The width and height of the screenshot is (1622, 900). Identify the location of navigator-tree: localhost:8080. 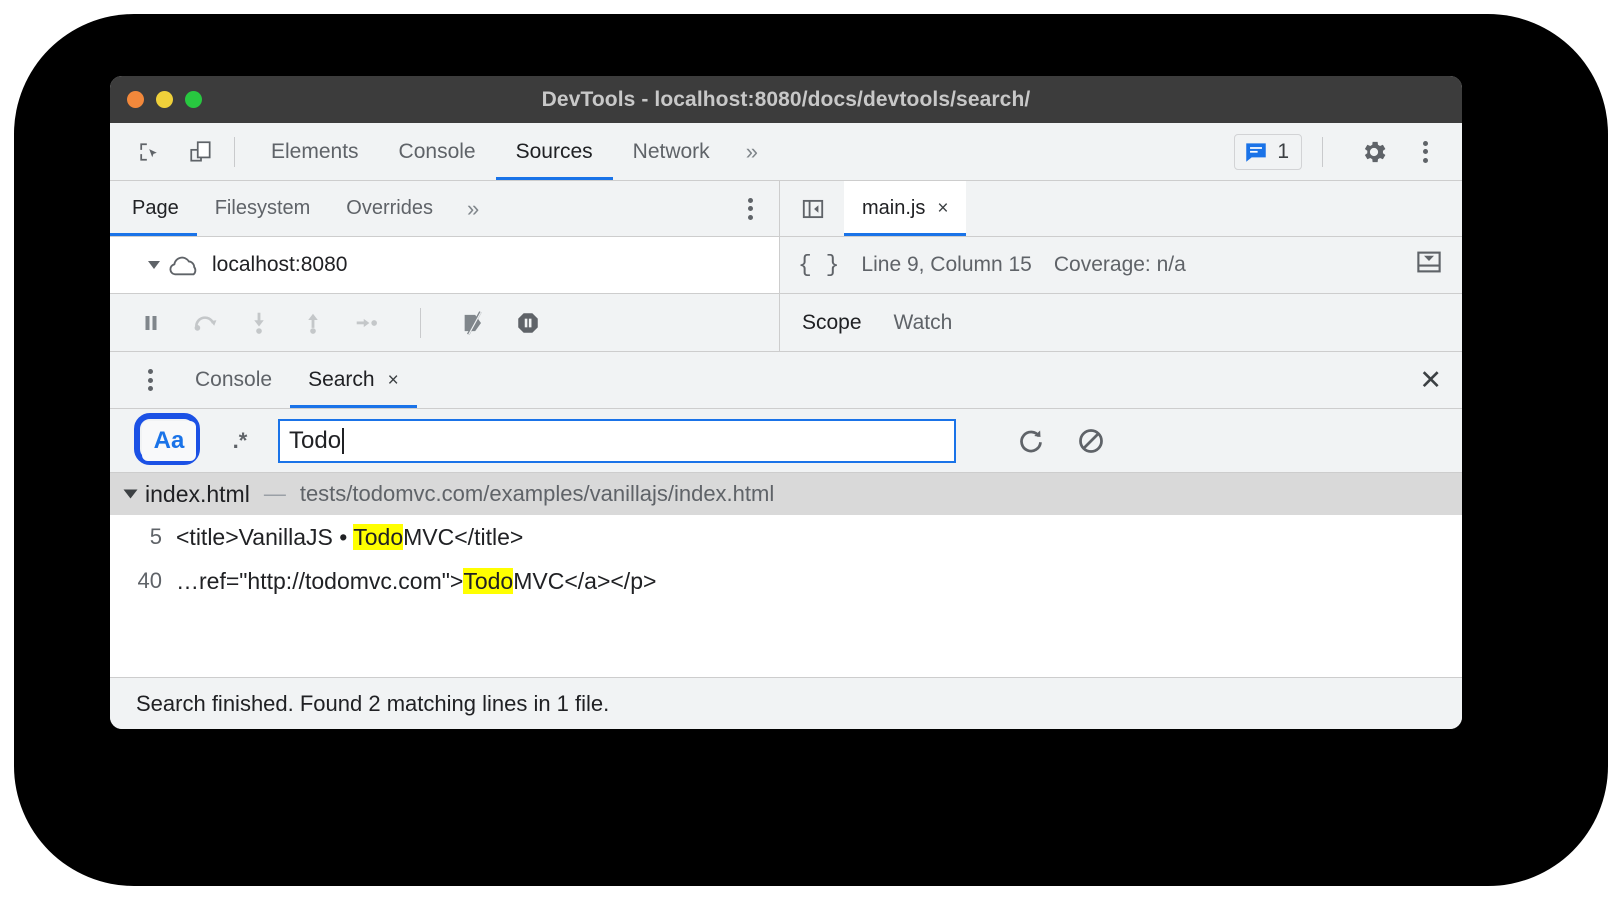
(444, 265).